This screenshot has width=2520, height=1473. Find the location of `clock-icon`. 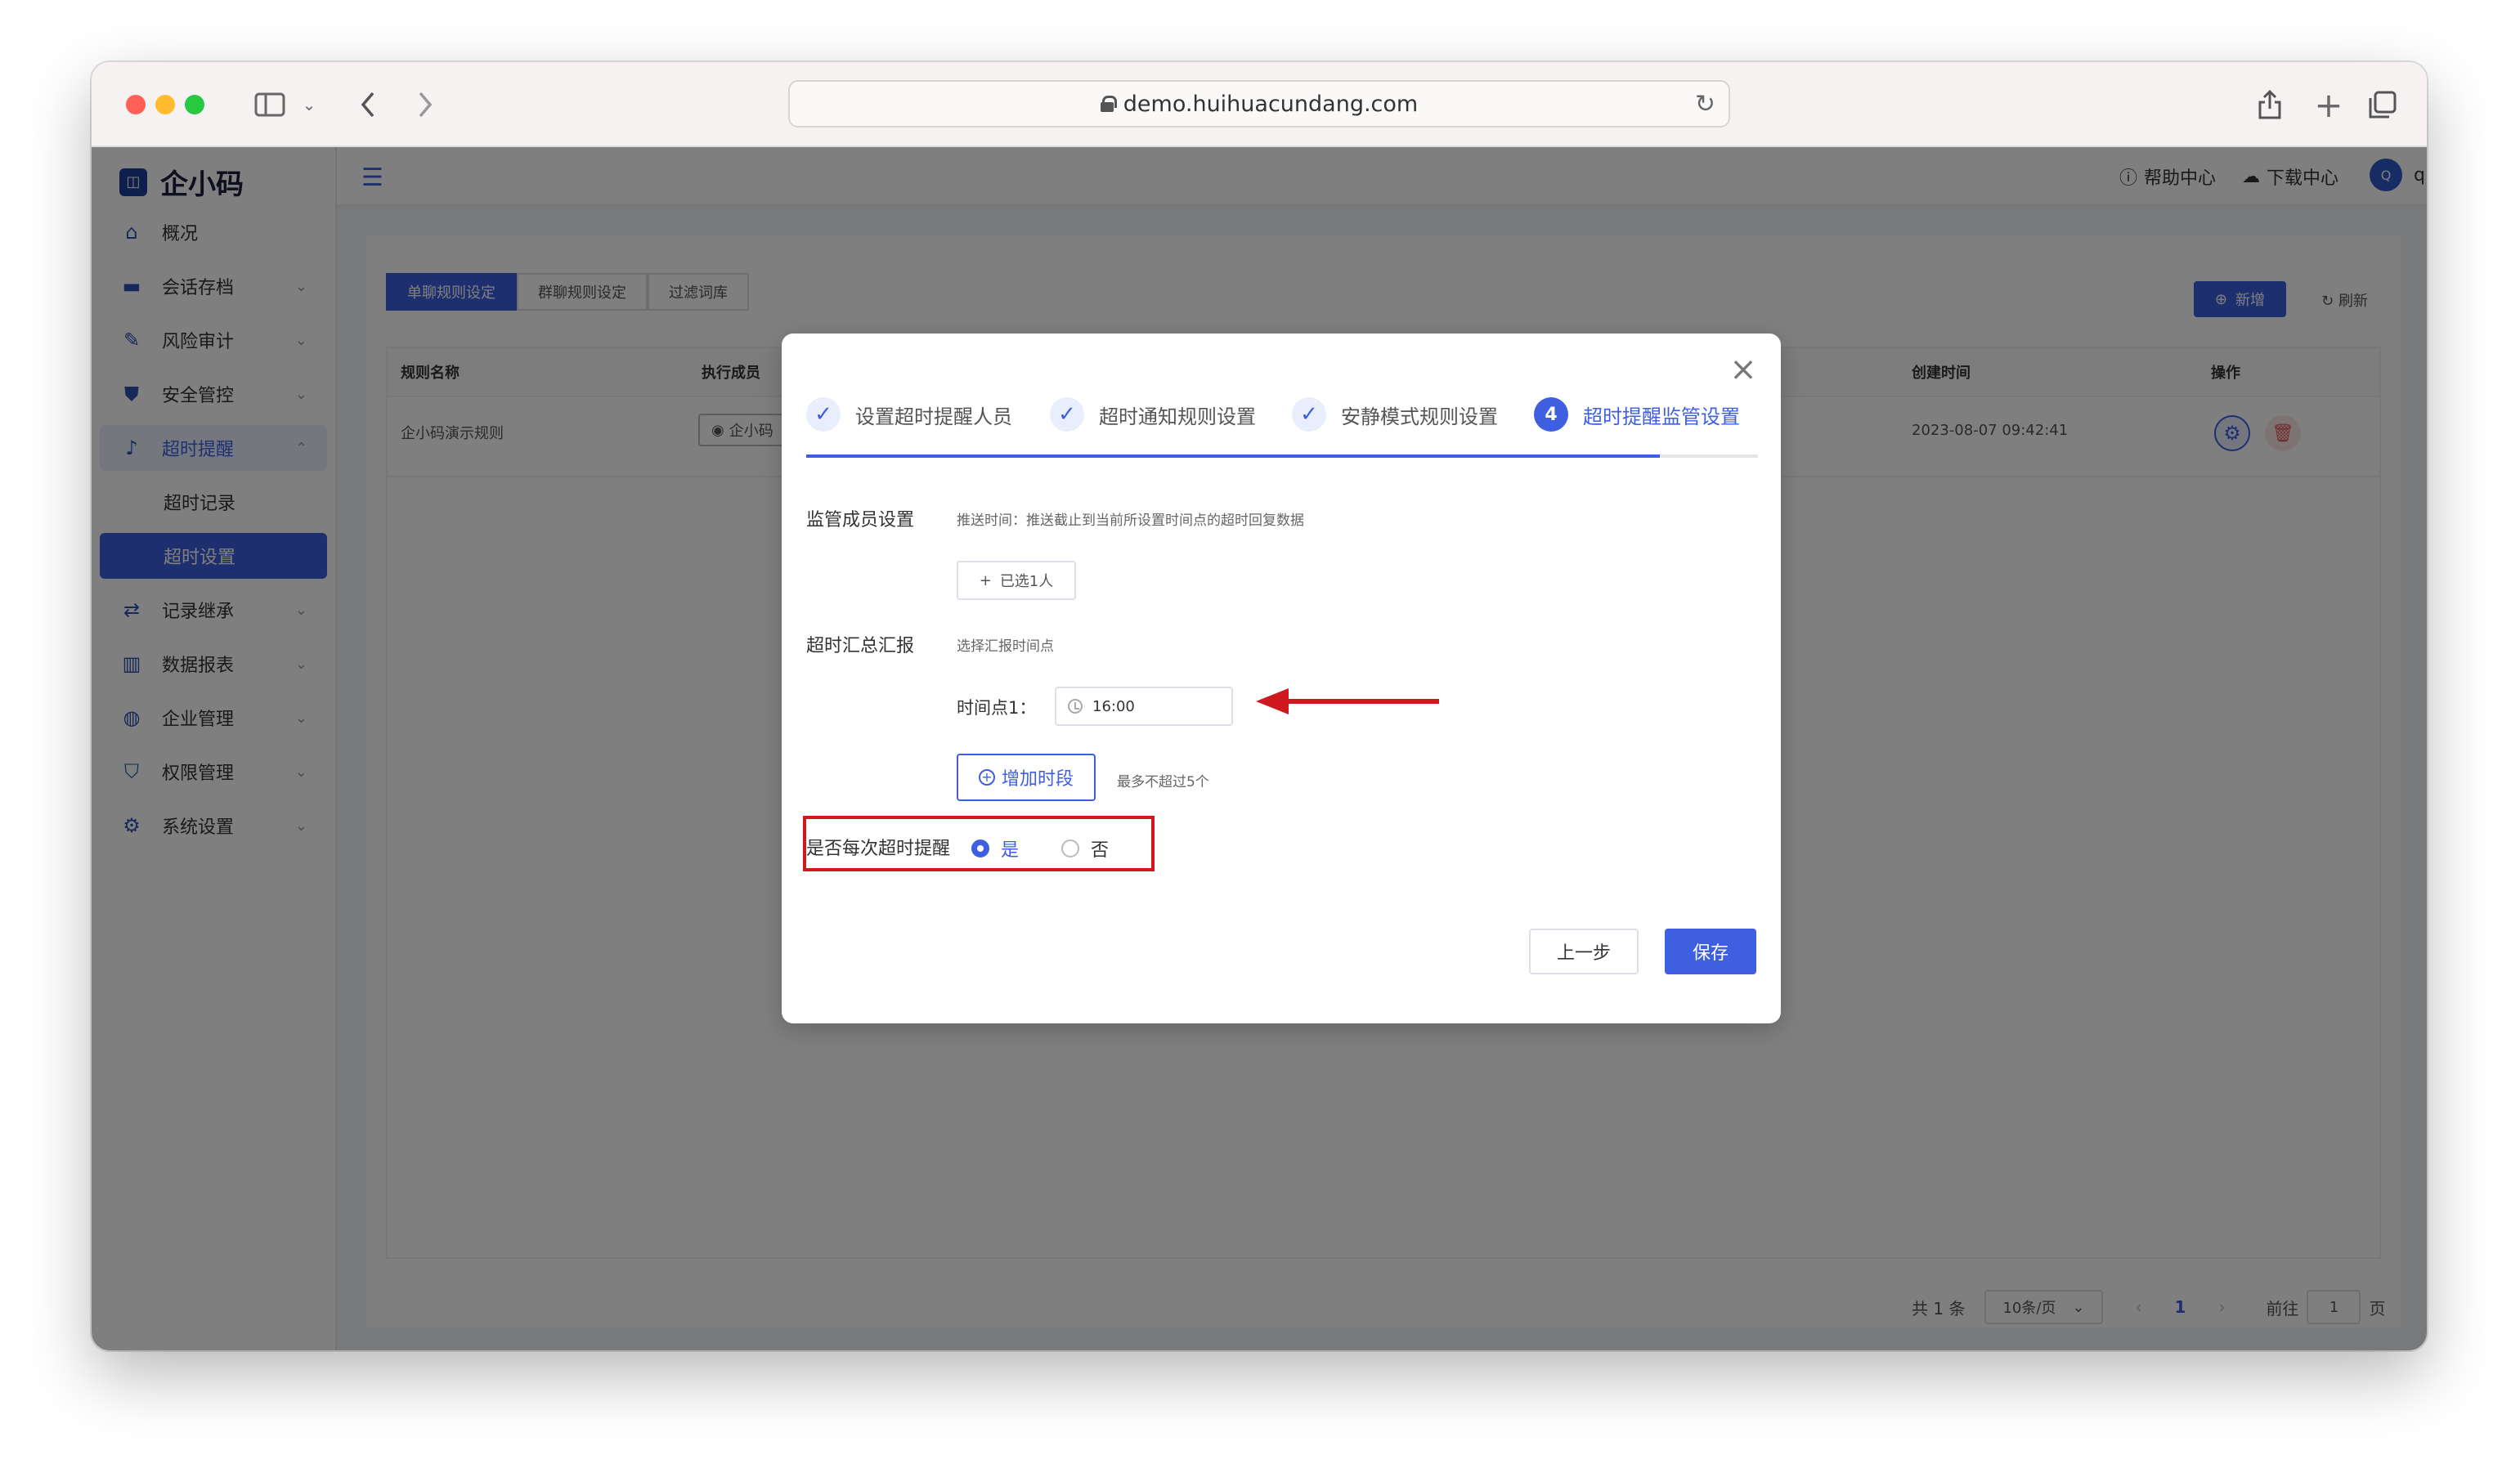

clock-icon is located at coordinates (1075, 706).